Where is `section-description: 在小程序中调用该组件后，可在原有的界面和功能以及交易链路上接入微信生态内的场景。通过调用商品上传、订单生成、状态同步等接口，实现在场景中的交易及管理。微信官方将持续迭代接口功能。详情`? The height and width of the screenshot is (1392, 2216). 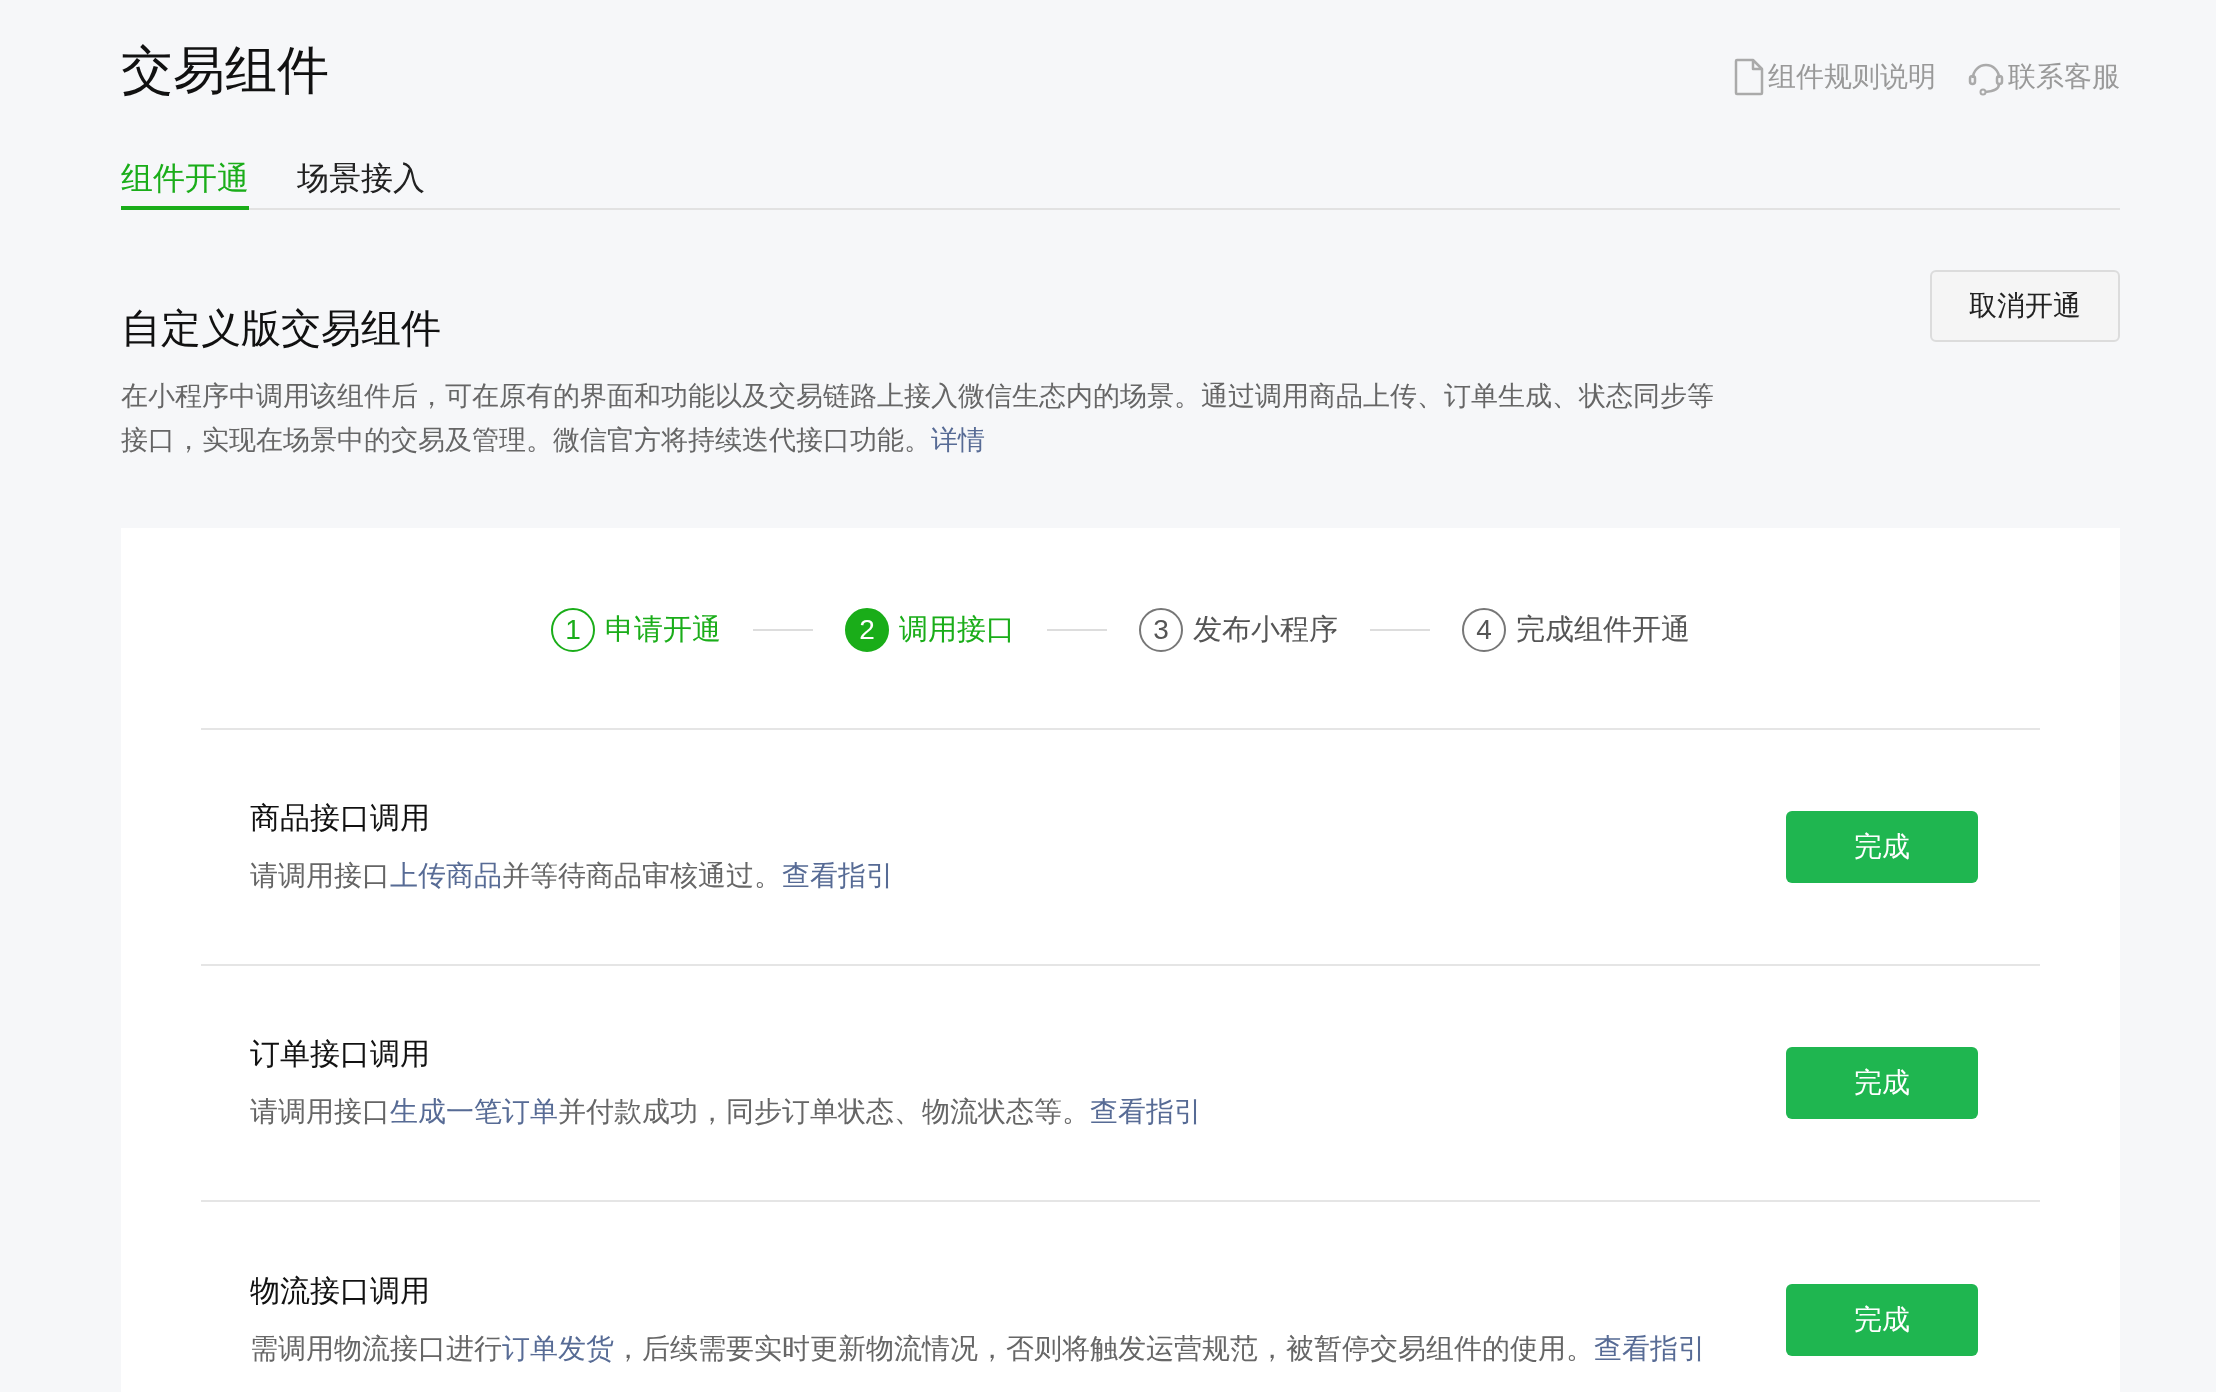 section-description: 在小程序中调用该组件后，可在原有的界面和功能以及交易链路上接入微信生态内的场景。通过调用商品上传、订单生成、状态同步等接口，实现在场景中的交易及管理。微信官方将持续迭代接口功能。详情 is located at coordinates (918, 418).